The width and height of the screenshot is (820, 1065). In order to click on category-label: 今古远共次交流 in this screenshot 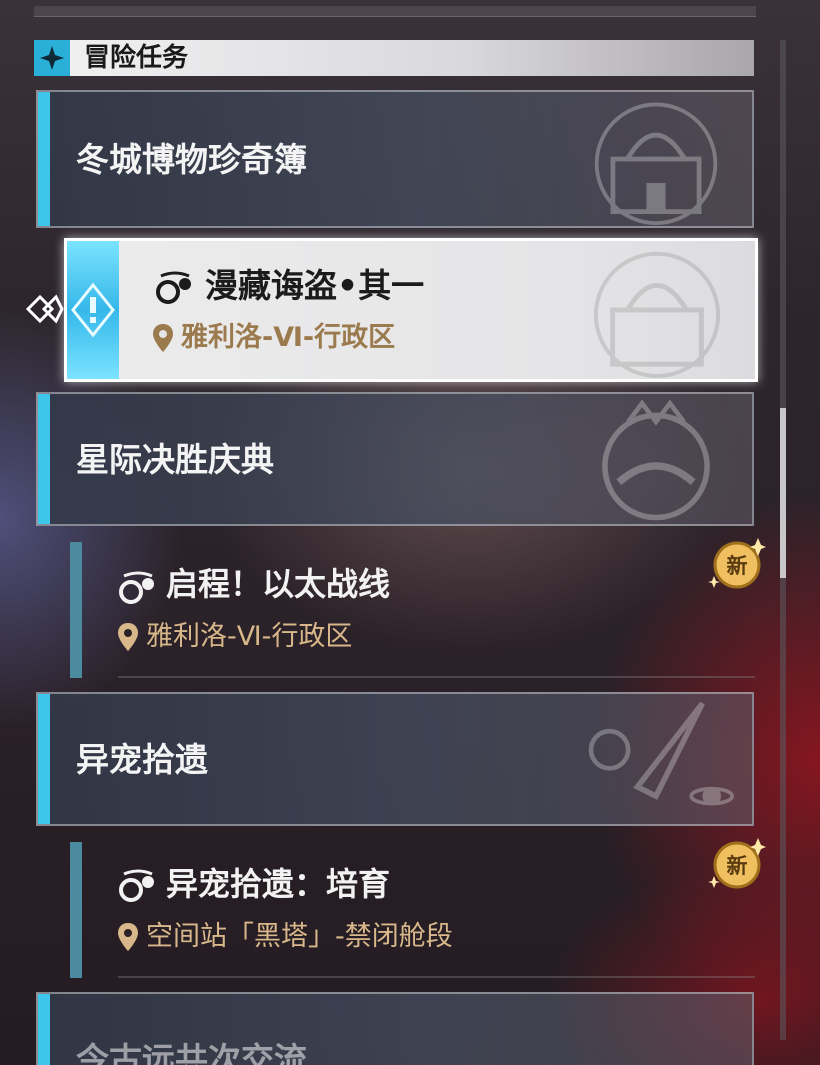, I will do `click(191, 1052)`.